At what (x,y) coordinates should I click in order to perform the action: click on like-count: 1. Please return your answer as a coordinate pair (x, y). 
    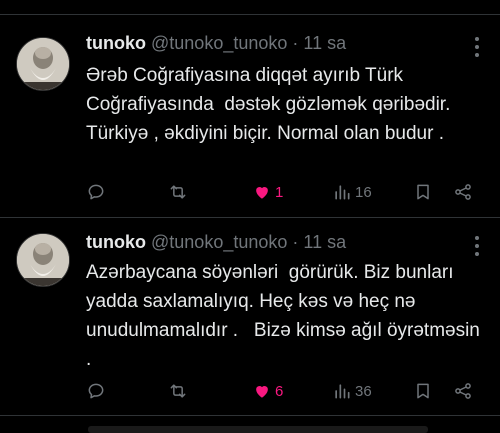
    Looking at the image, I should click on (279, 192).